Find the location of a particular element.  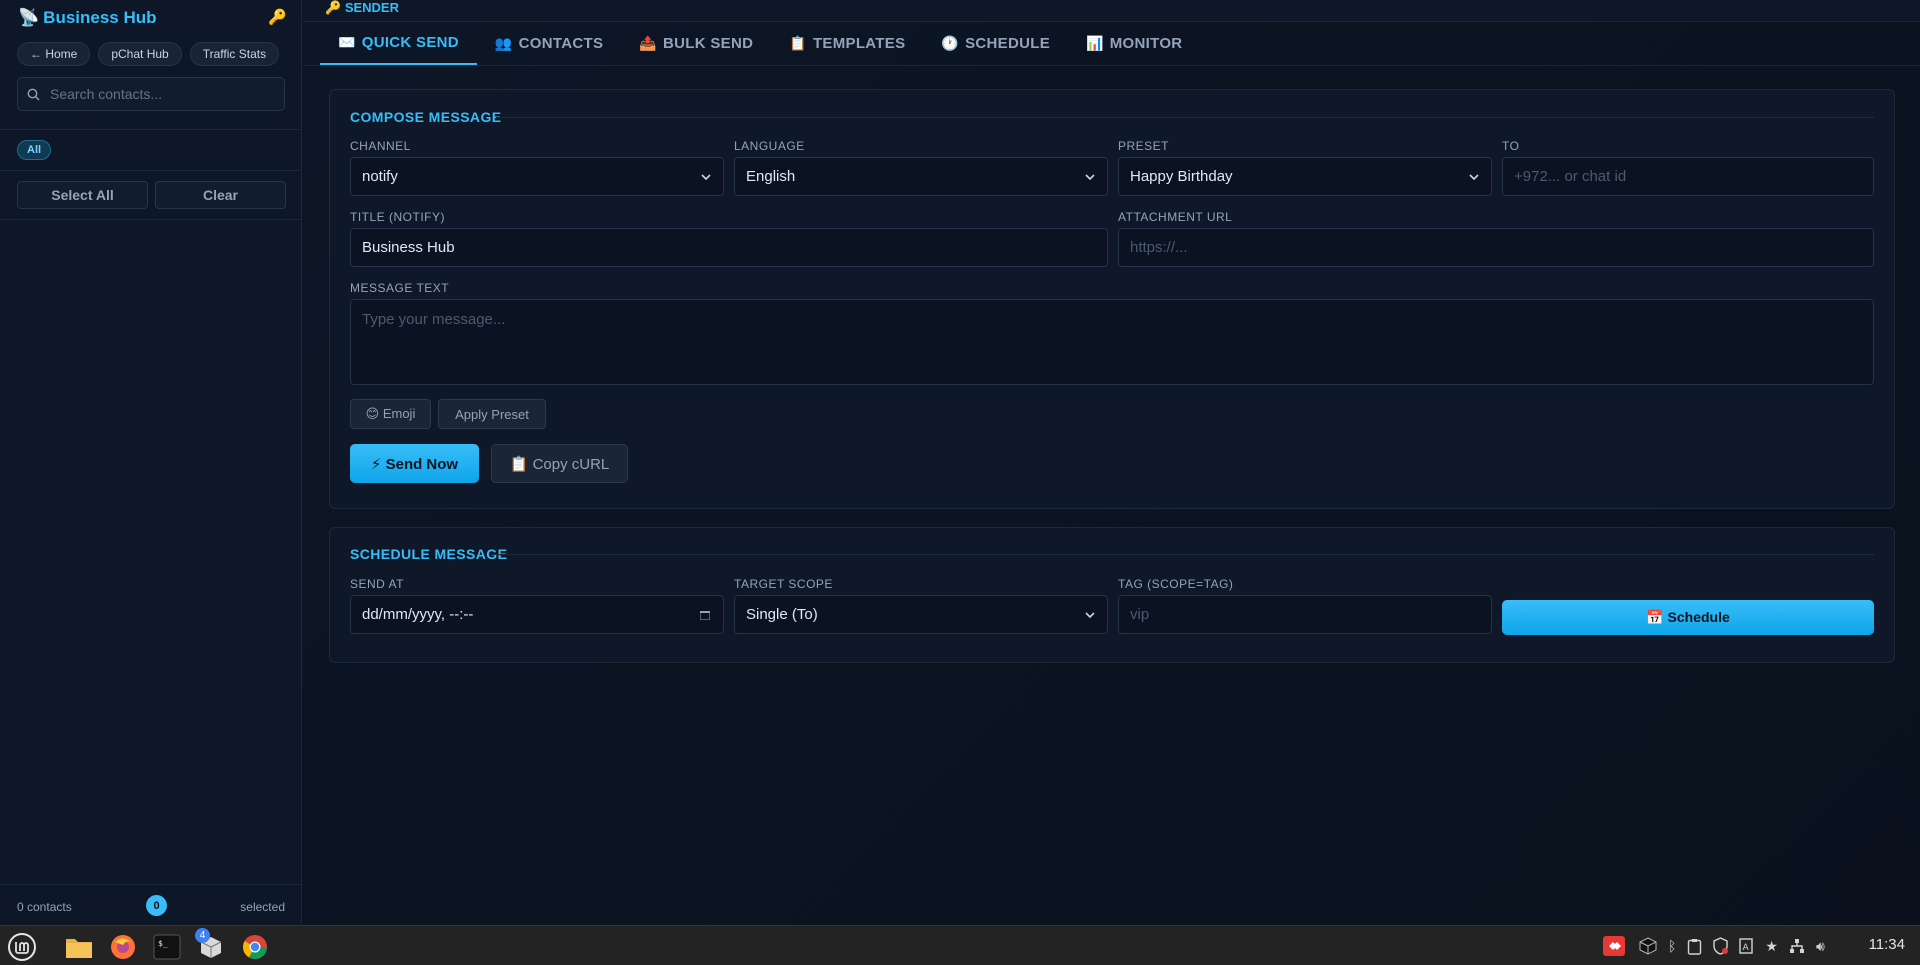

sender-text: SENDER is located at coordinates (371, 7).